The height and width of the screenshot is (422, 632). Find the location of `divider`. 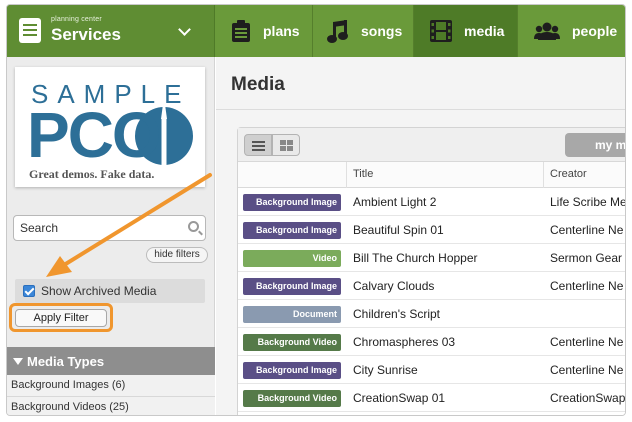

divider is located at coordinates (420, 109).